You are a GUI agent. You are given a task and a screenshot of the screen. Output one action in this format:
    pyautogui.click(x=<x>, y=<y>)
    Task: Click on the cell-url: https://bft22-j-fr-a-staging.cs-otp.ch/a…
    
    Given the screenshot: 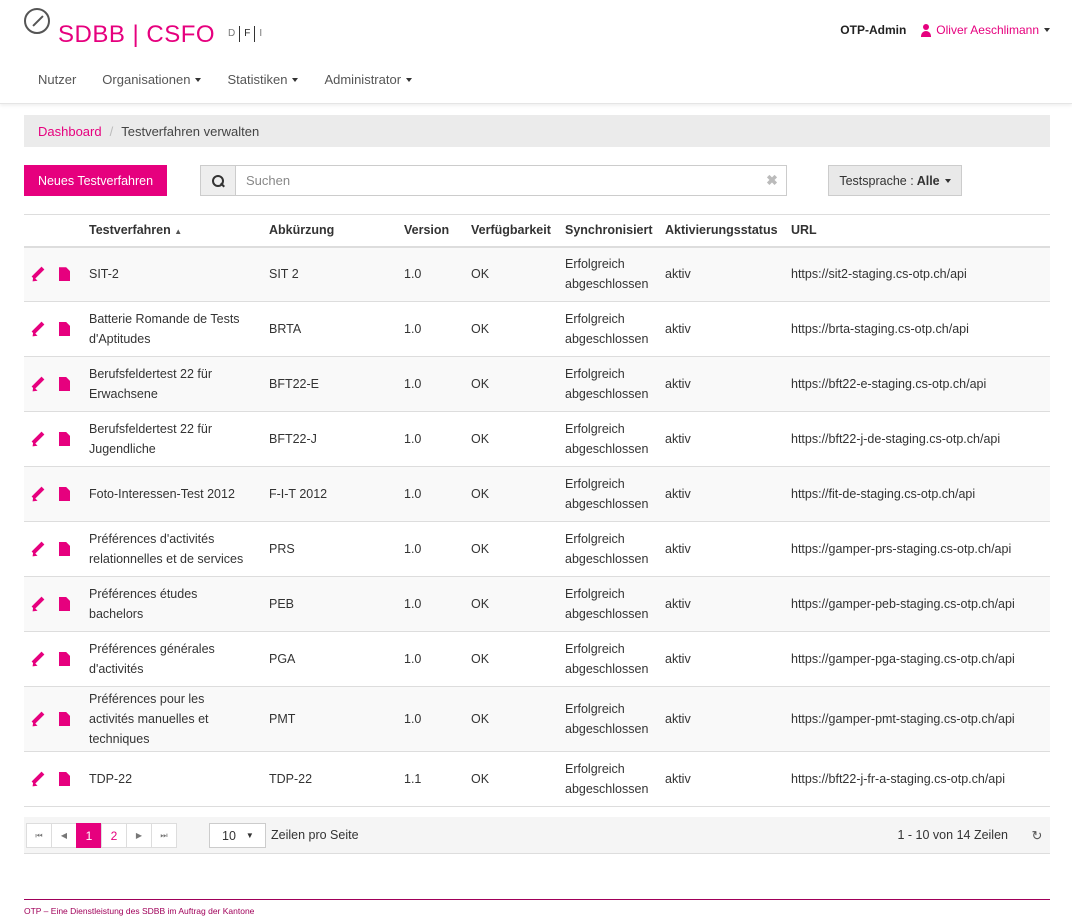 What is the action you would take?
    pyautogui.click(x=920, y=779)
    